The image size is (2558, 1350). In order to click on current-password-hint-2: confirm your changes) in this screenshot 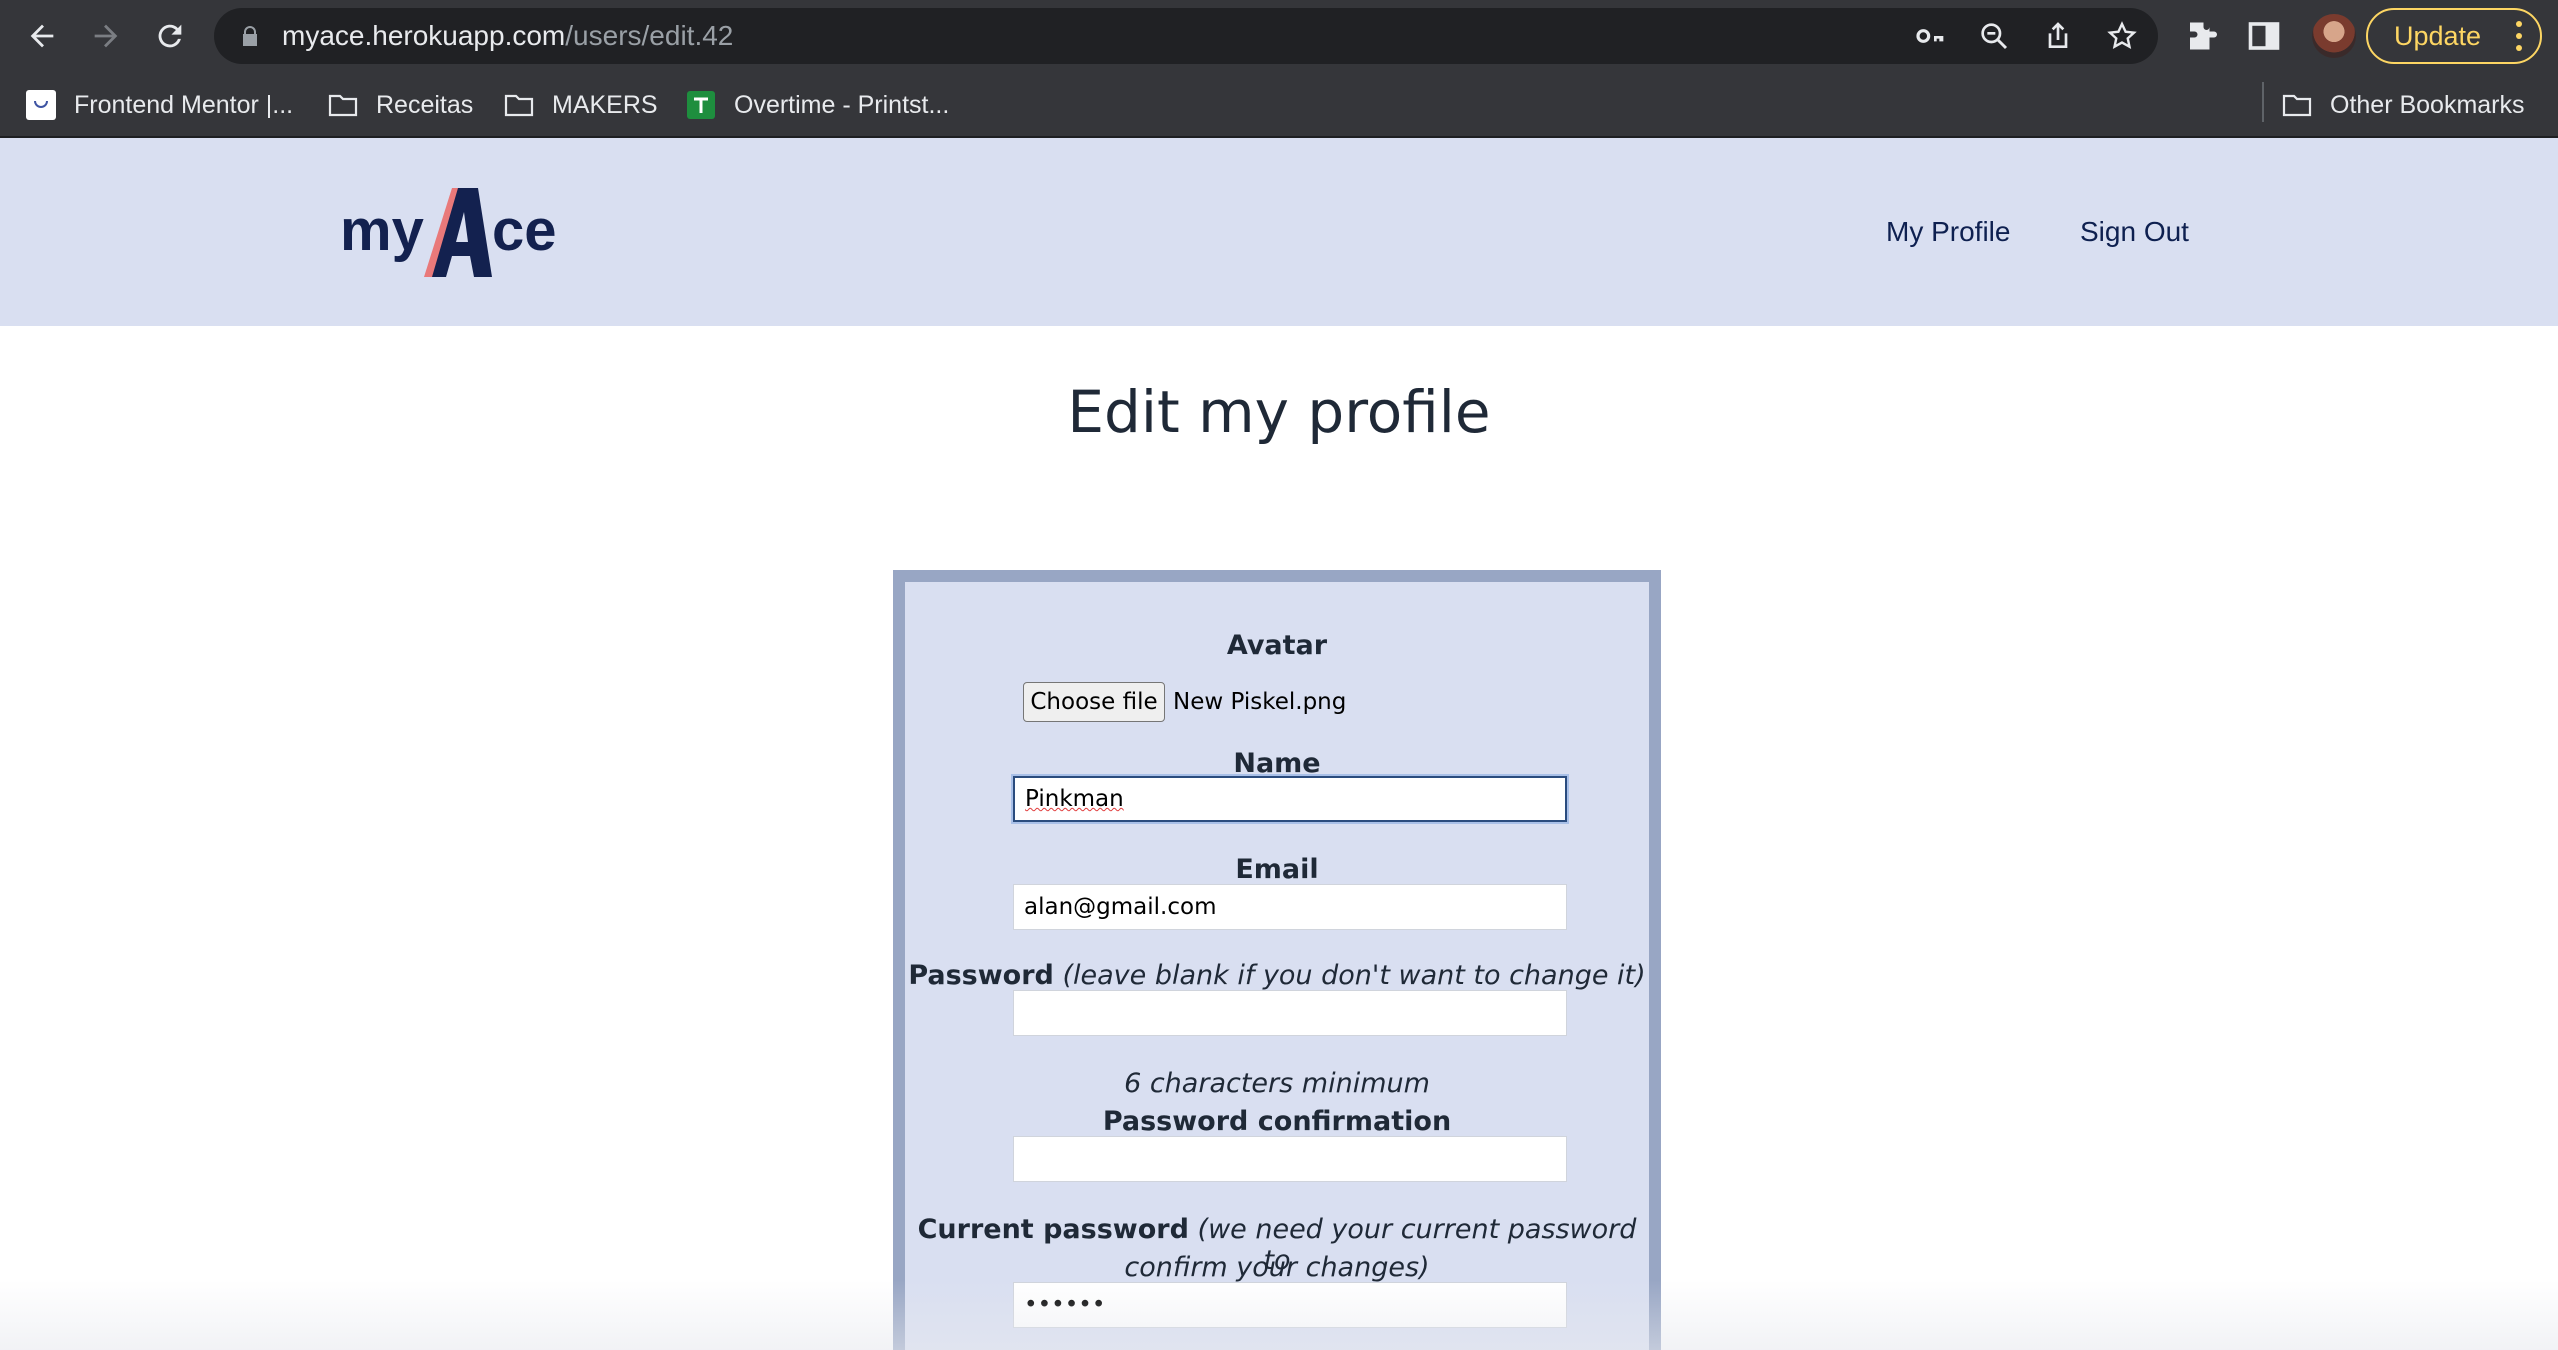, I will do `click(1277, 1267)`.